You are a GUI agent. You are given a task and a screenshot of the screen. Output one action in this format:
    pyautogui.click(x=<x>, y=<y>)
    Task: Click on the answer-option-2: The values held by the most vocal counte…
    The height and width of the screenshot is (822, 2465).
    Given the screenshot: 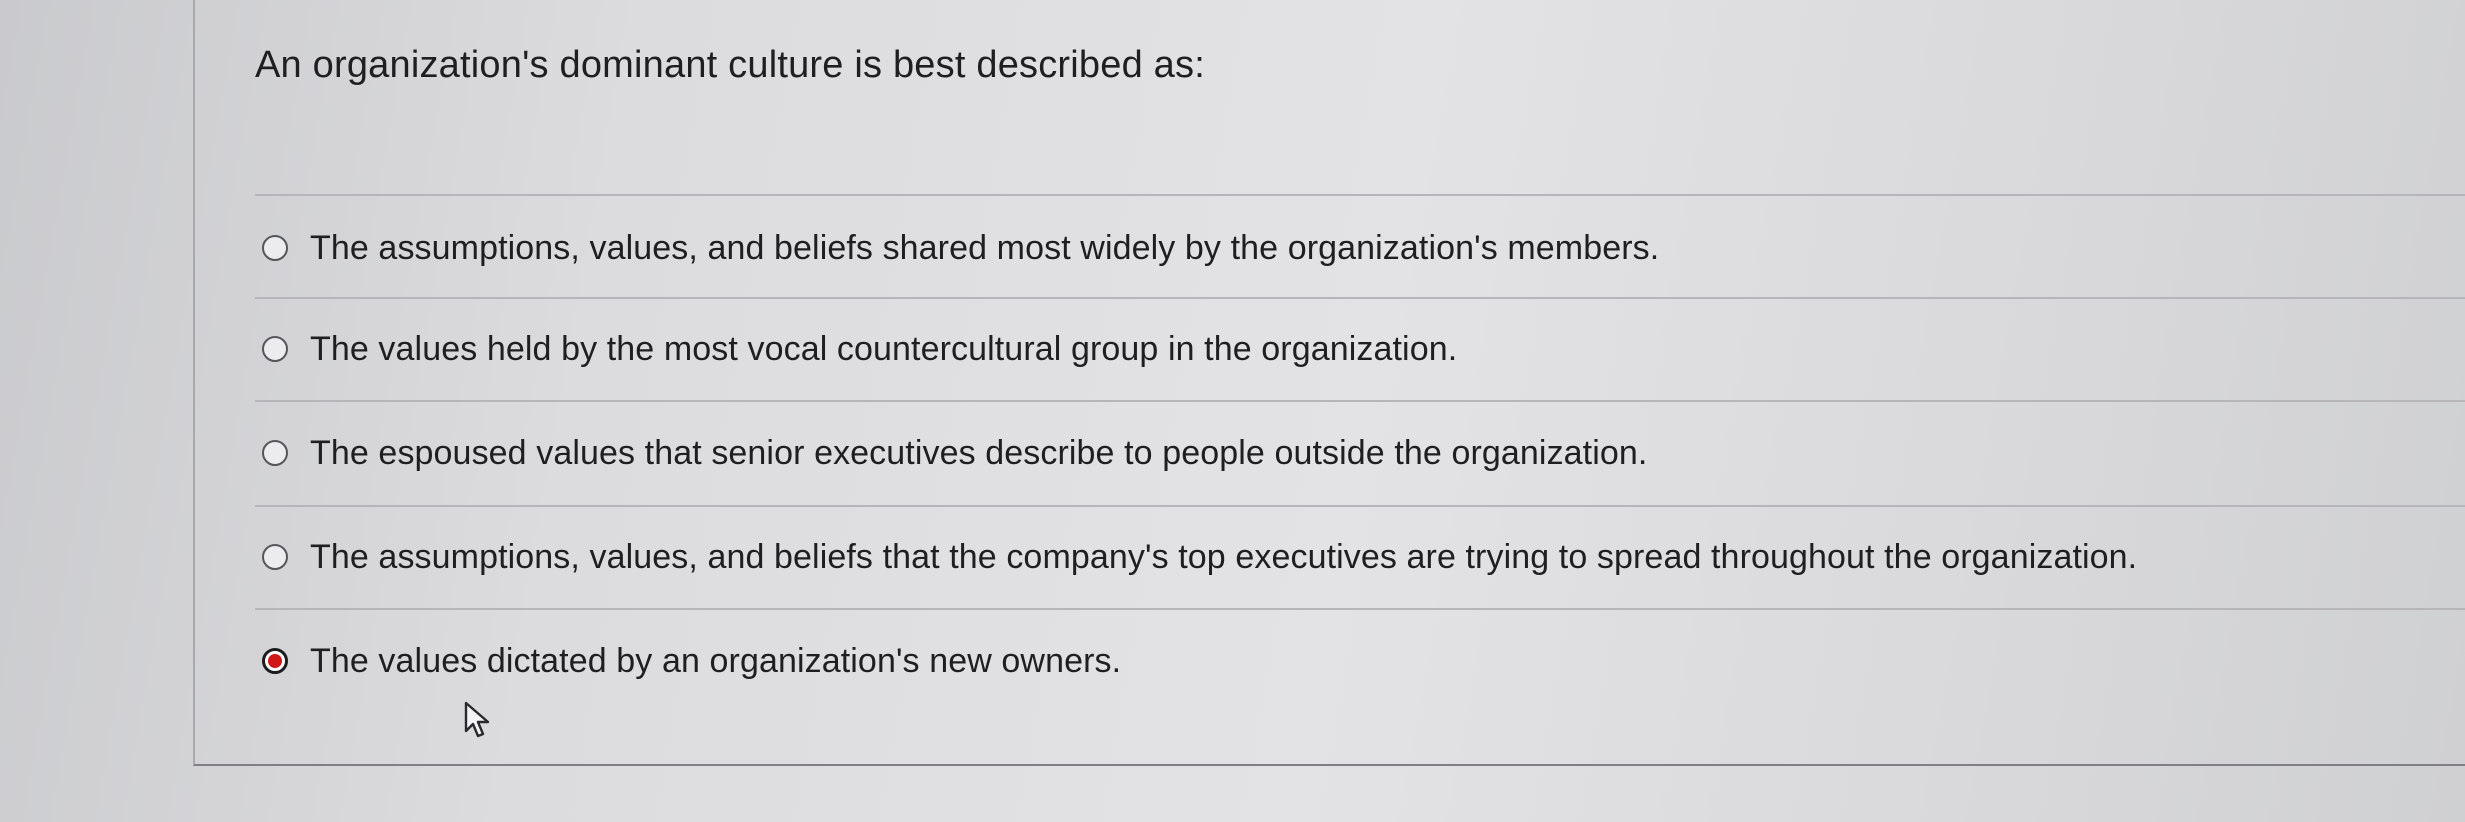 What is the action you would take?
    pyautogui.click(x=859, y=349)
    